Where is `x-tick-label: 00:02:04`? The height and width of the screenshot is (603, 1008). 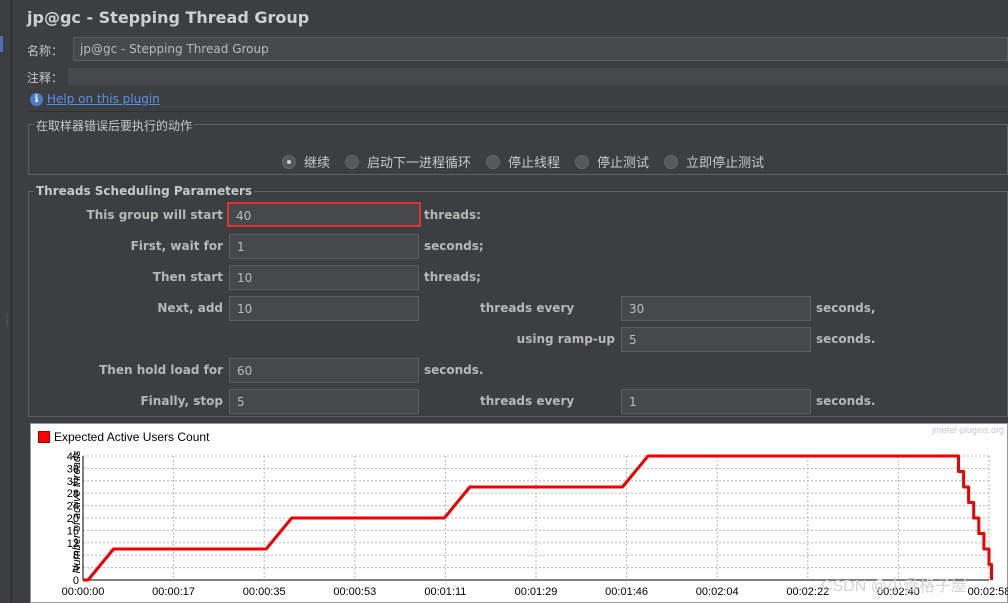
x-tick-label: 00:02:04 is located at coordinates (717, 592).